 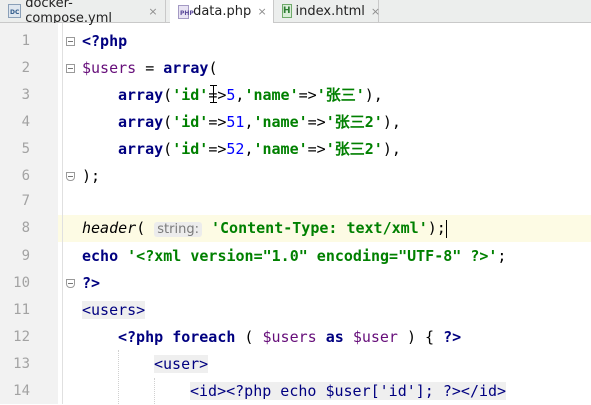 What do you see at coordinates (25, 95) in the screenshot?
I see `line-number: 3` at bounding box center [25, 95].